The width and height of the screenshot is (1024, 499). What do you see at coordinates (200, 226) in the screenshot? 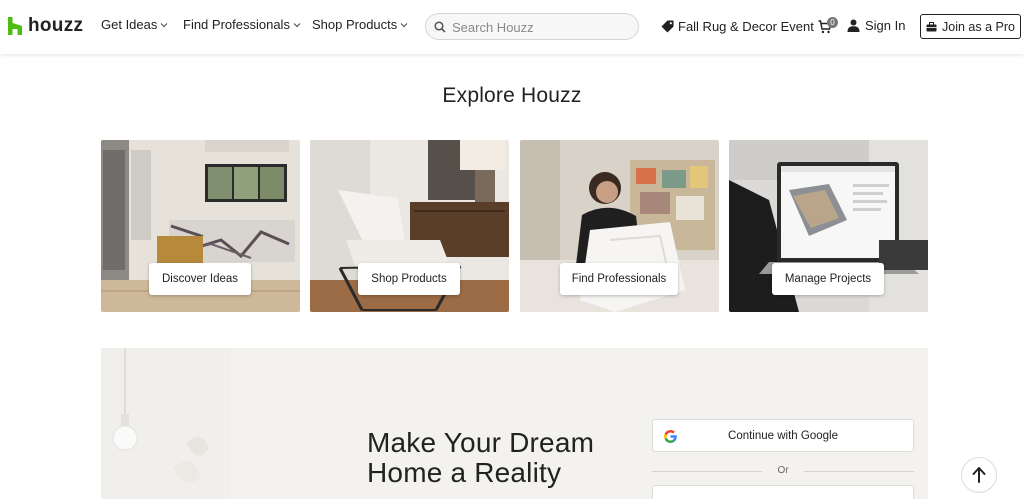
I see `tile-discover-ideas: Discover Ideas` at bounding box center [200, 226].